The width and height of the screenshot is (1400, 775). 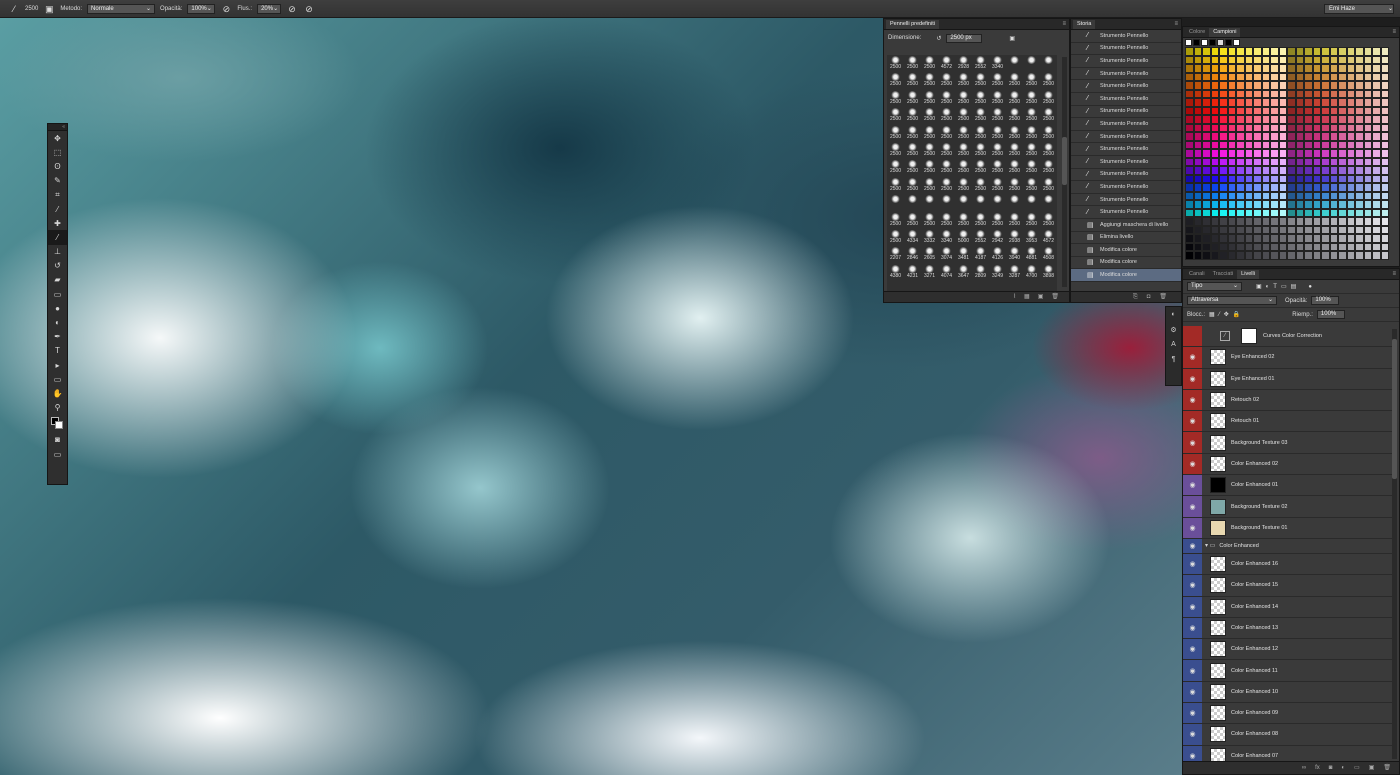 I want to click on healing-brush-tool-icon: ✚, so click(x=57, y=223).